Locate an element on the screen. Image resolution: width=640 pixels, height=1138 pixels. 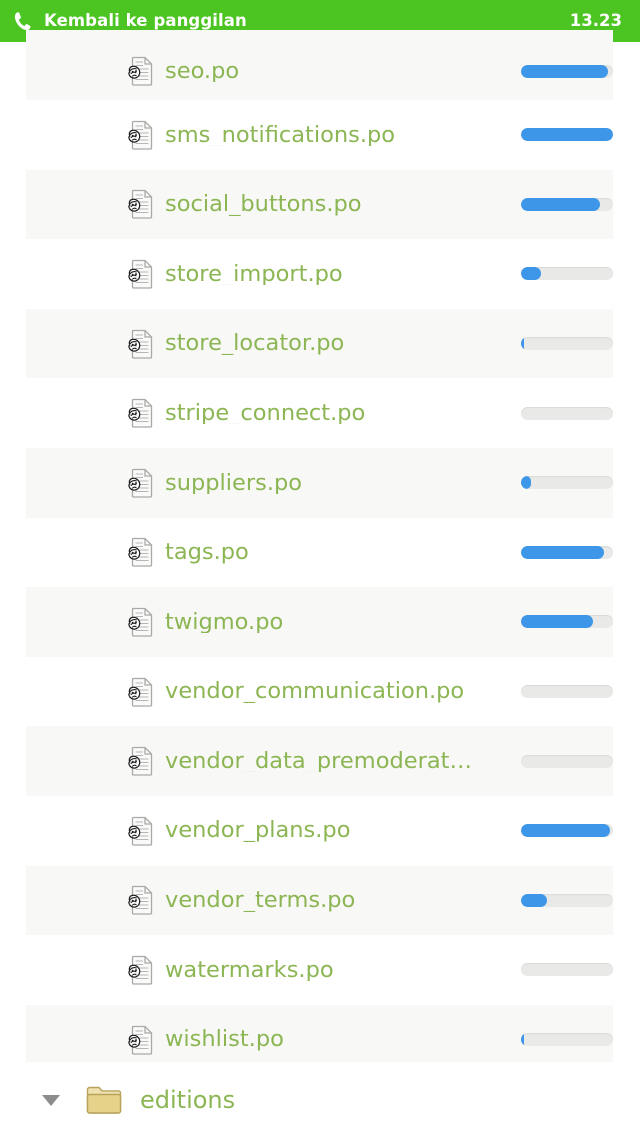
file-name-label: social_buttons.po is located at coordinates (263, 204).